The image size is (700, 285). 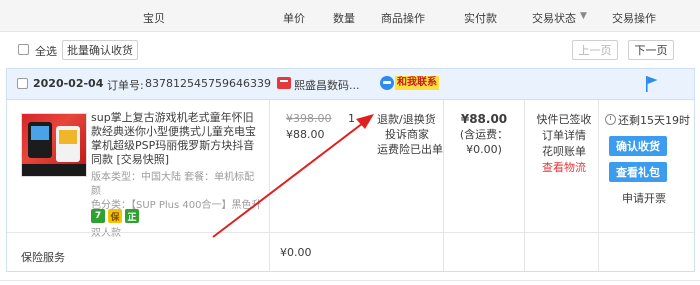 What do you see at coordinates (652, 84) in the screenshot?
I see `flag-icon` at bounding box center [652, 84].